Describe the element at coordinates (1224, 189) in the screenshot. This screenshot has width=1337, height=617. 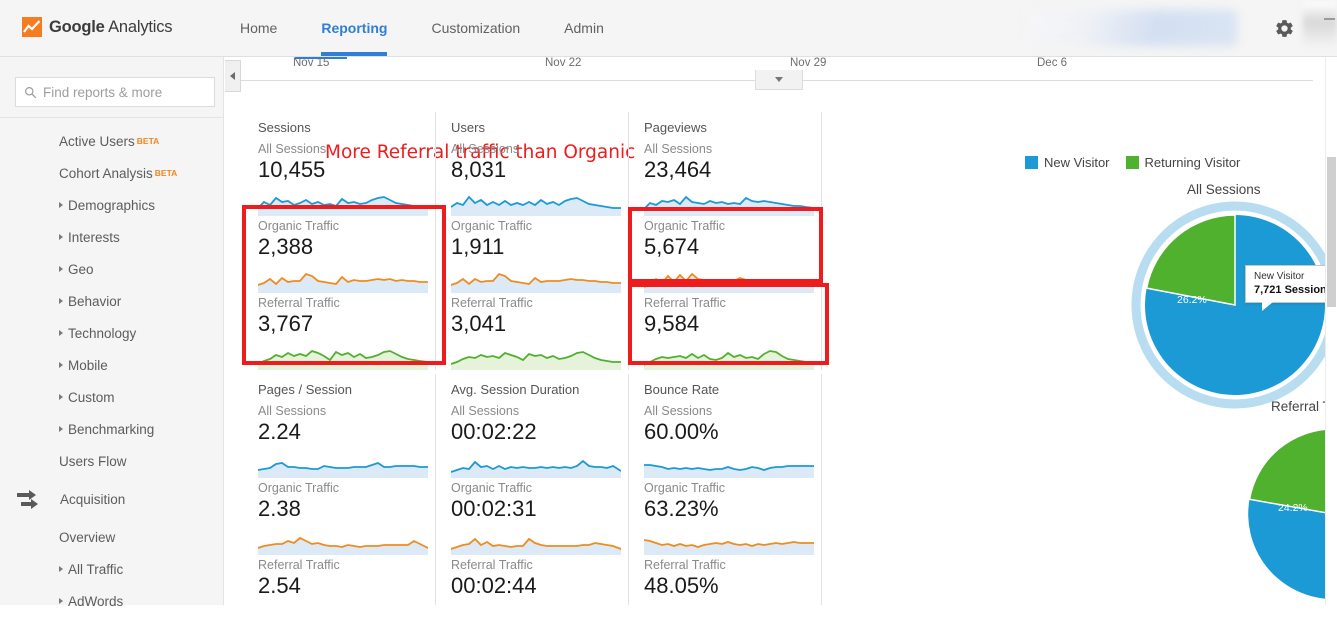
I see `pie-title-all-sessions: All Sessions` at that location.